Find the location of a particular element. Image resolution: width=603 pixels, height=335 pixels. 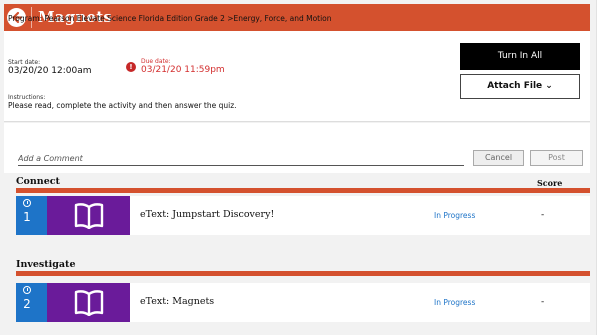

alert-icon: ! is located at coordinates (131, 67).